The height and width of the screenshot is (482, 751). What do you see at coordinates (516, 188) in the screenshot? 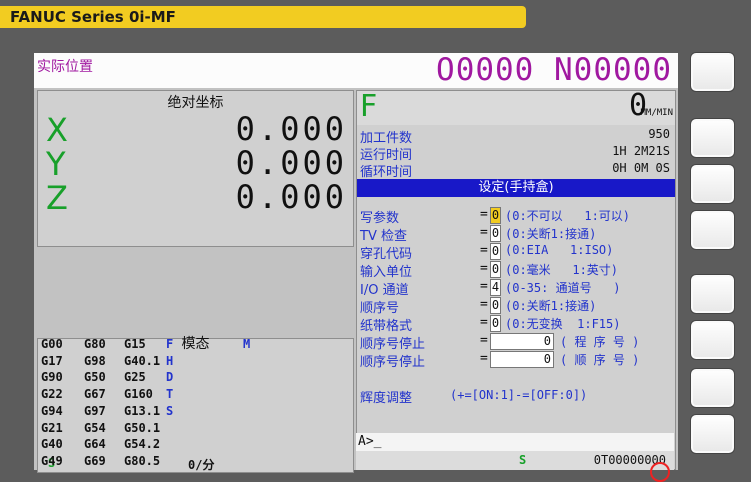
I see `settings-header: 设定(手持盒)` at bounding box center [516, 188].